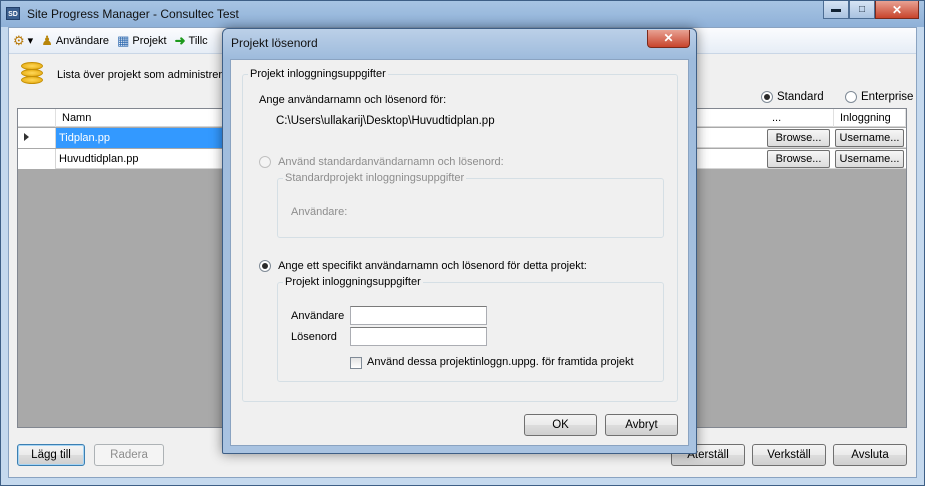 This screenshot has width=925, height=486. I want to click on mode-enterprise-option: Enterprise, so click(879, 97).